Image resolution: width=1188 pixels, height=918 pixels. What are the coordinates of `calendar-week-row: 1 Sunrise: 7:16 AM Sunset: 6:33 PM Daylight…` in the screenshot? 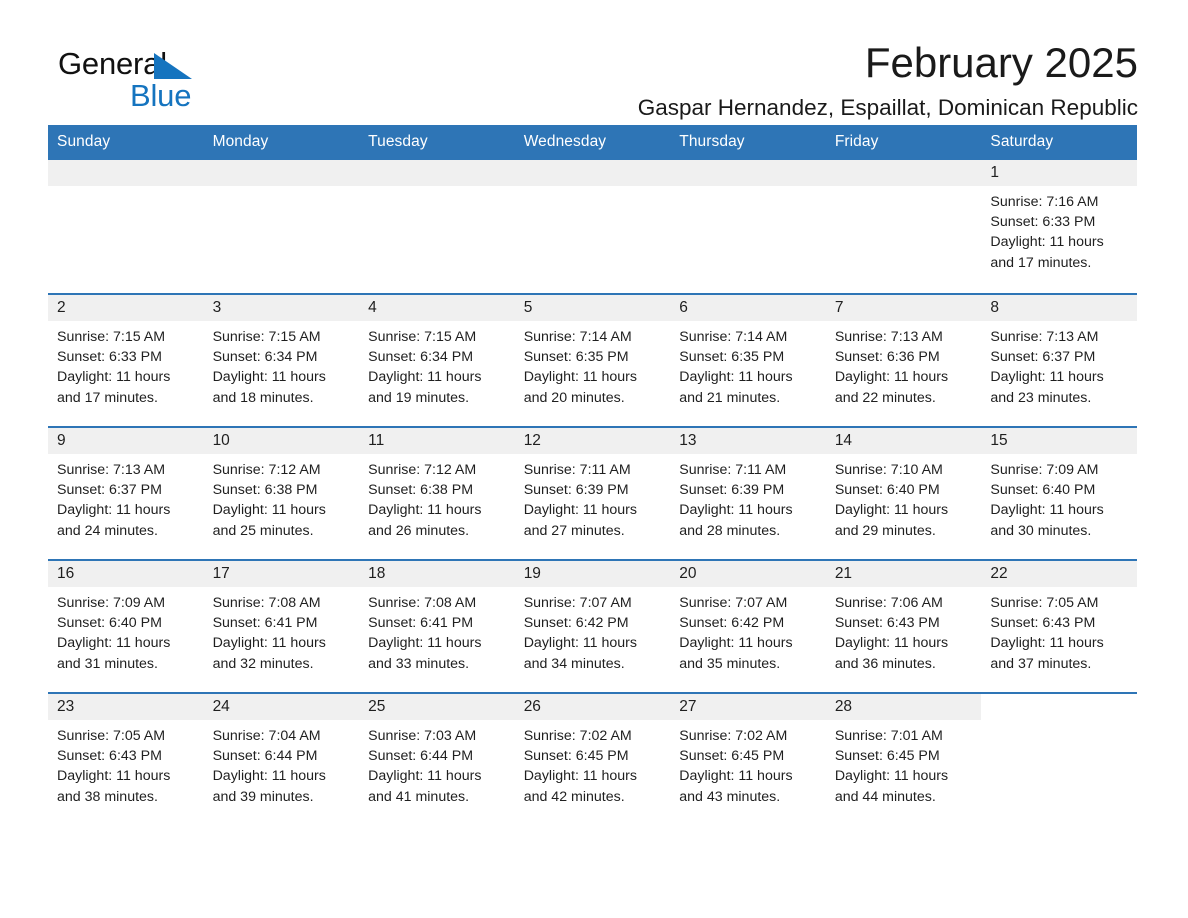 It's located at (592, 226).